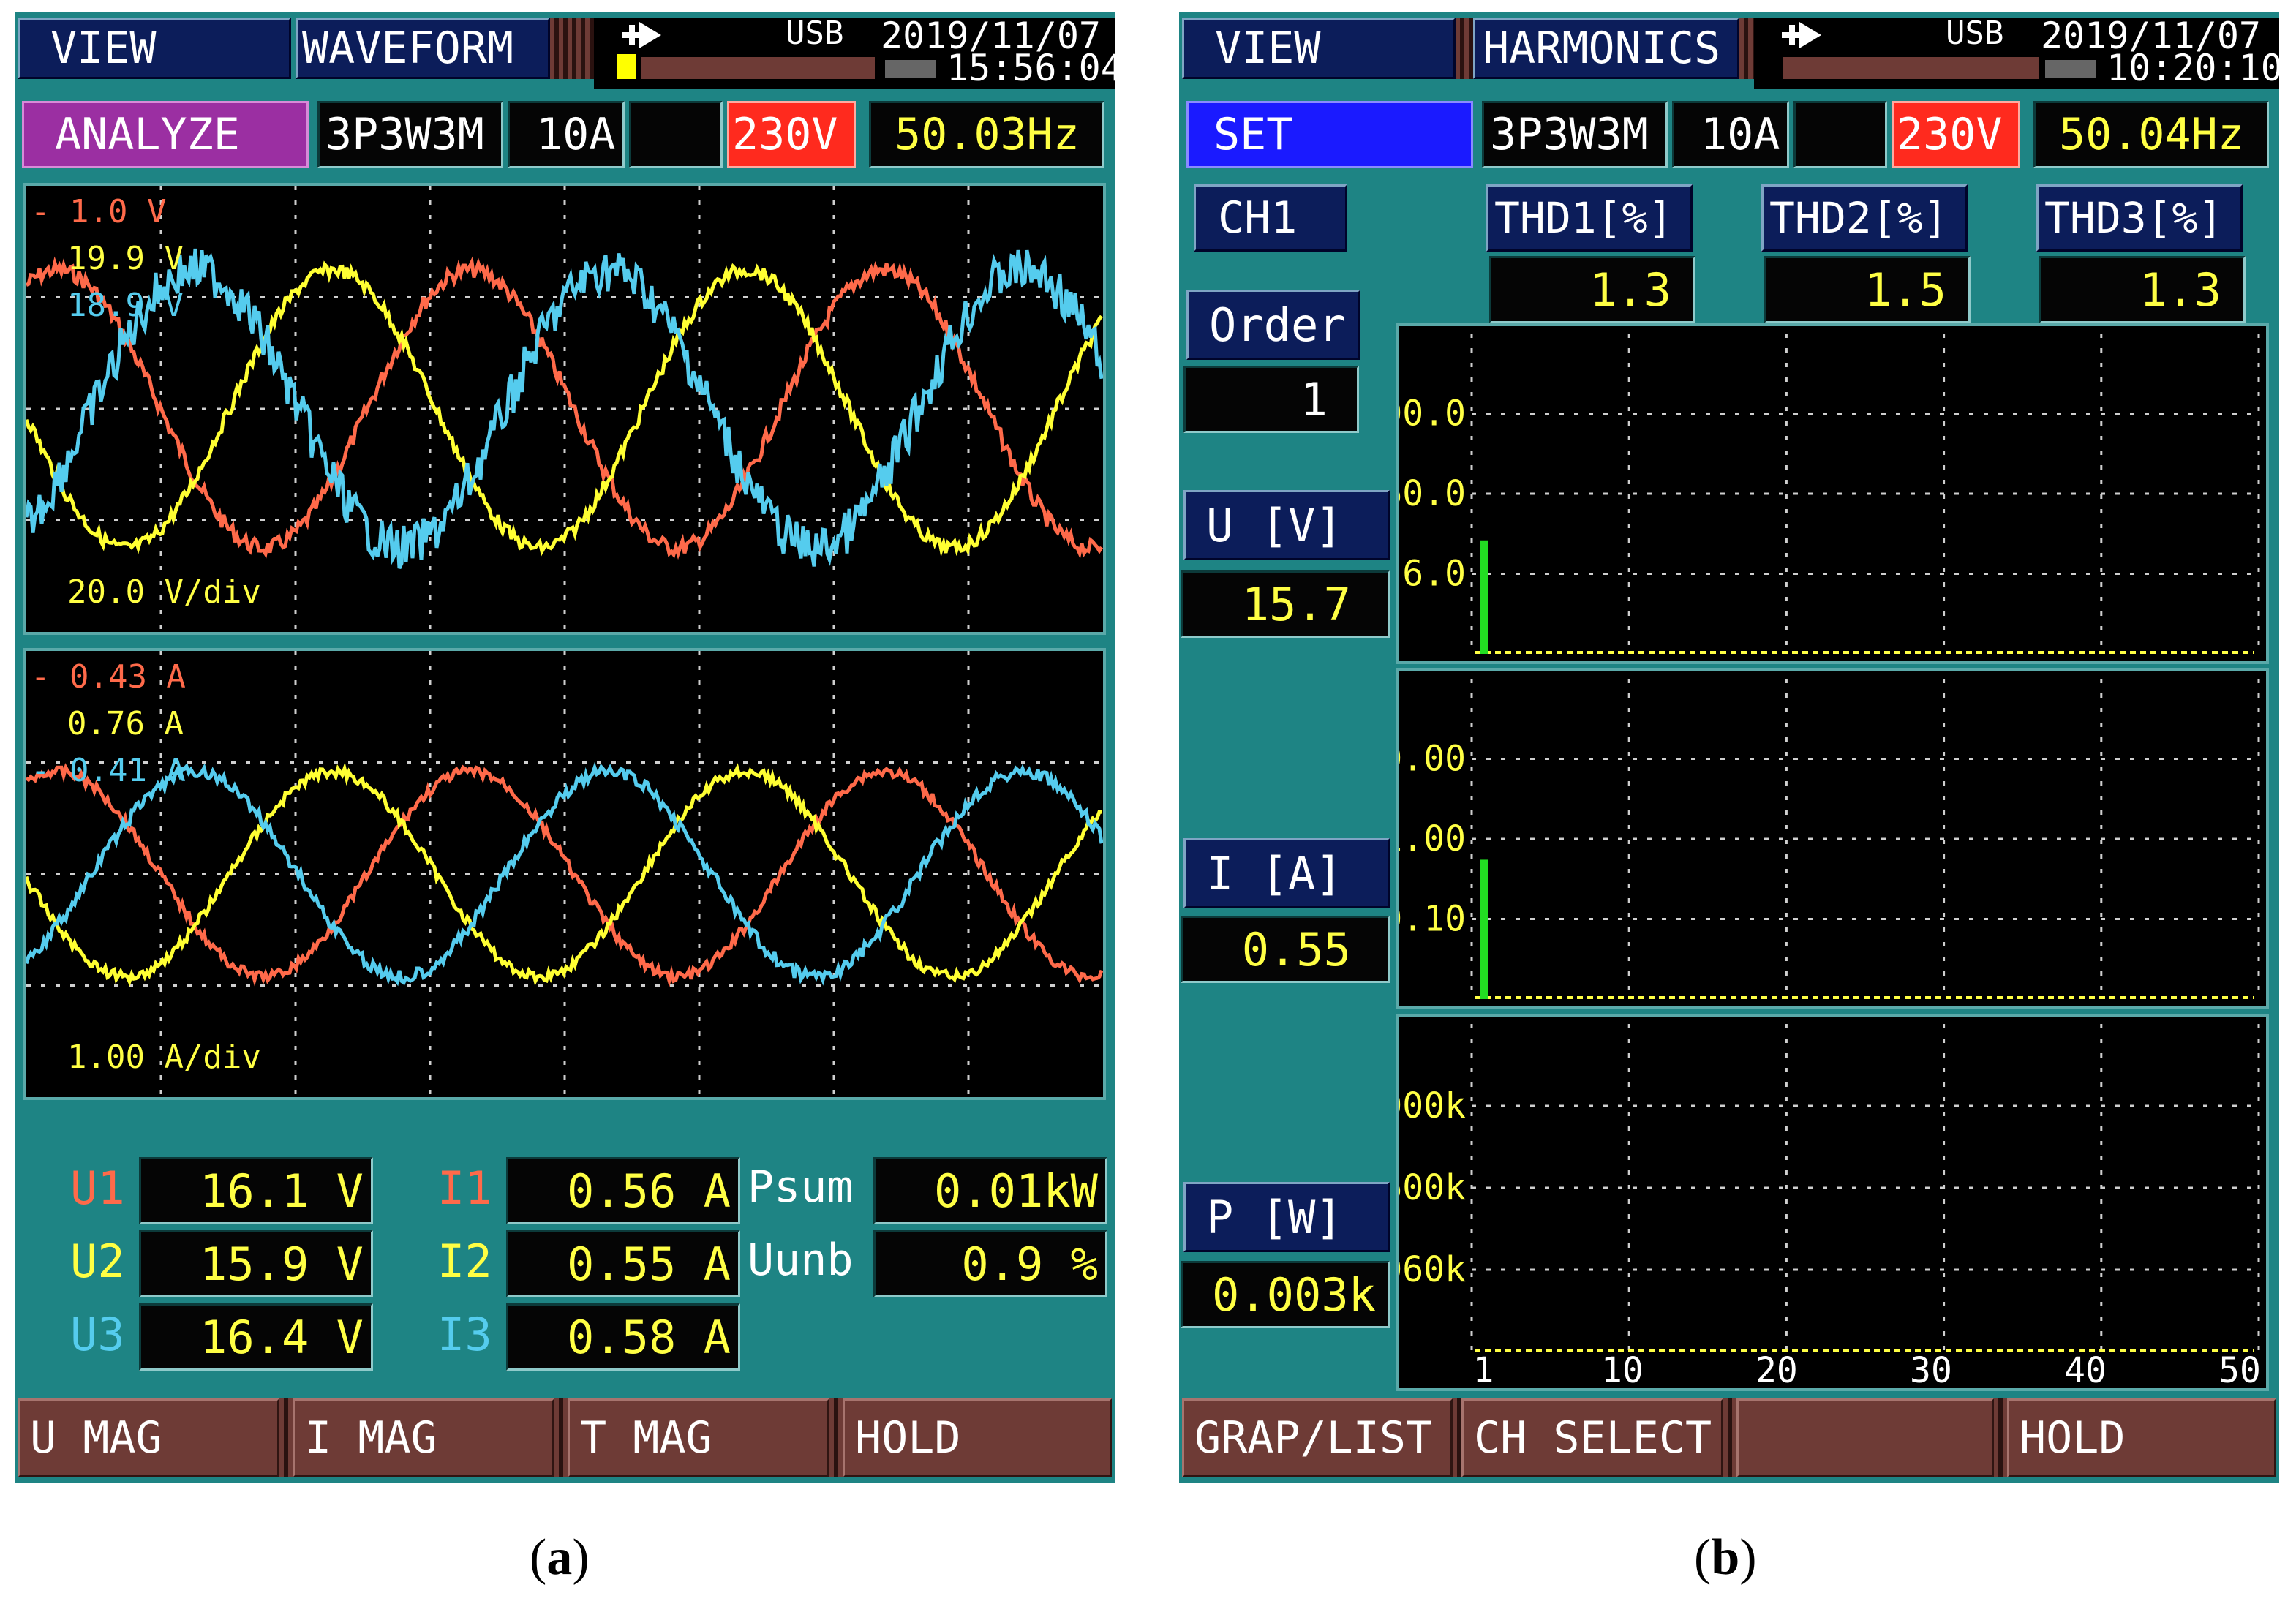  Describe the element at coordinates (1286, 525) in the screenshot. I see `u-label: U [V]` at that location.